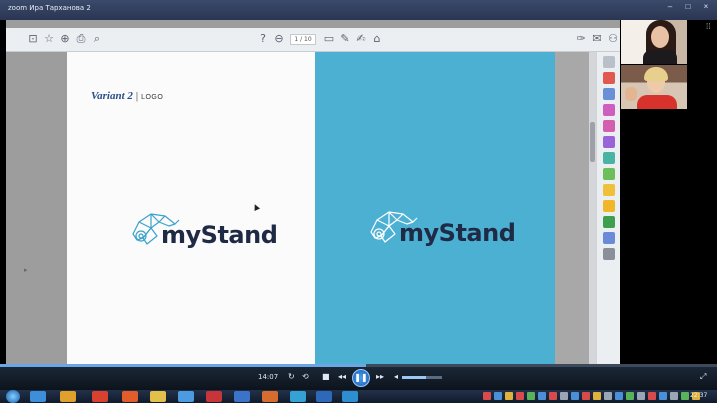  Describe the element at coordinates (396, 377) in the screenshot. I see `volume-icon: ◂` at that location.